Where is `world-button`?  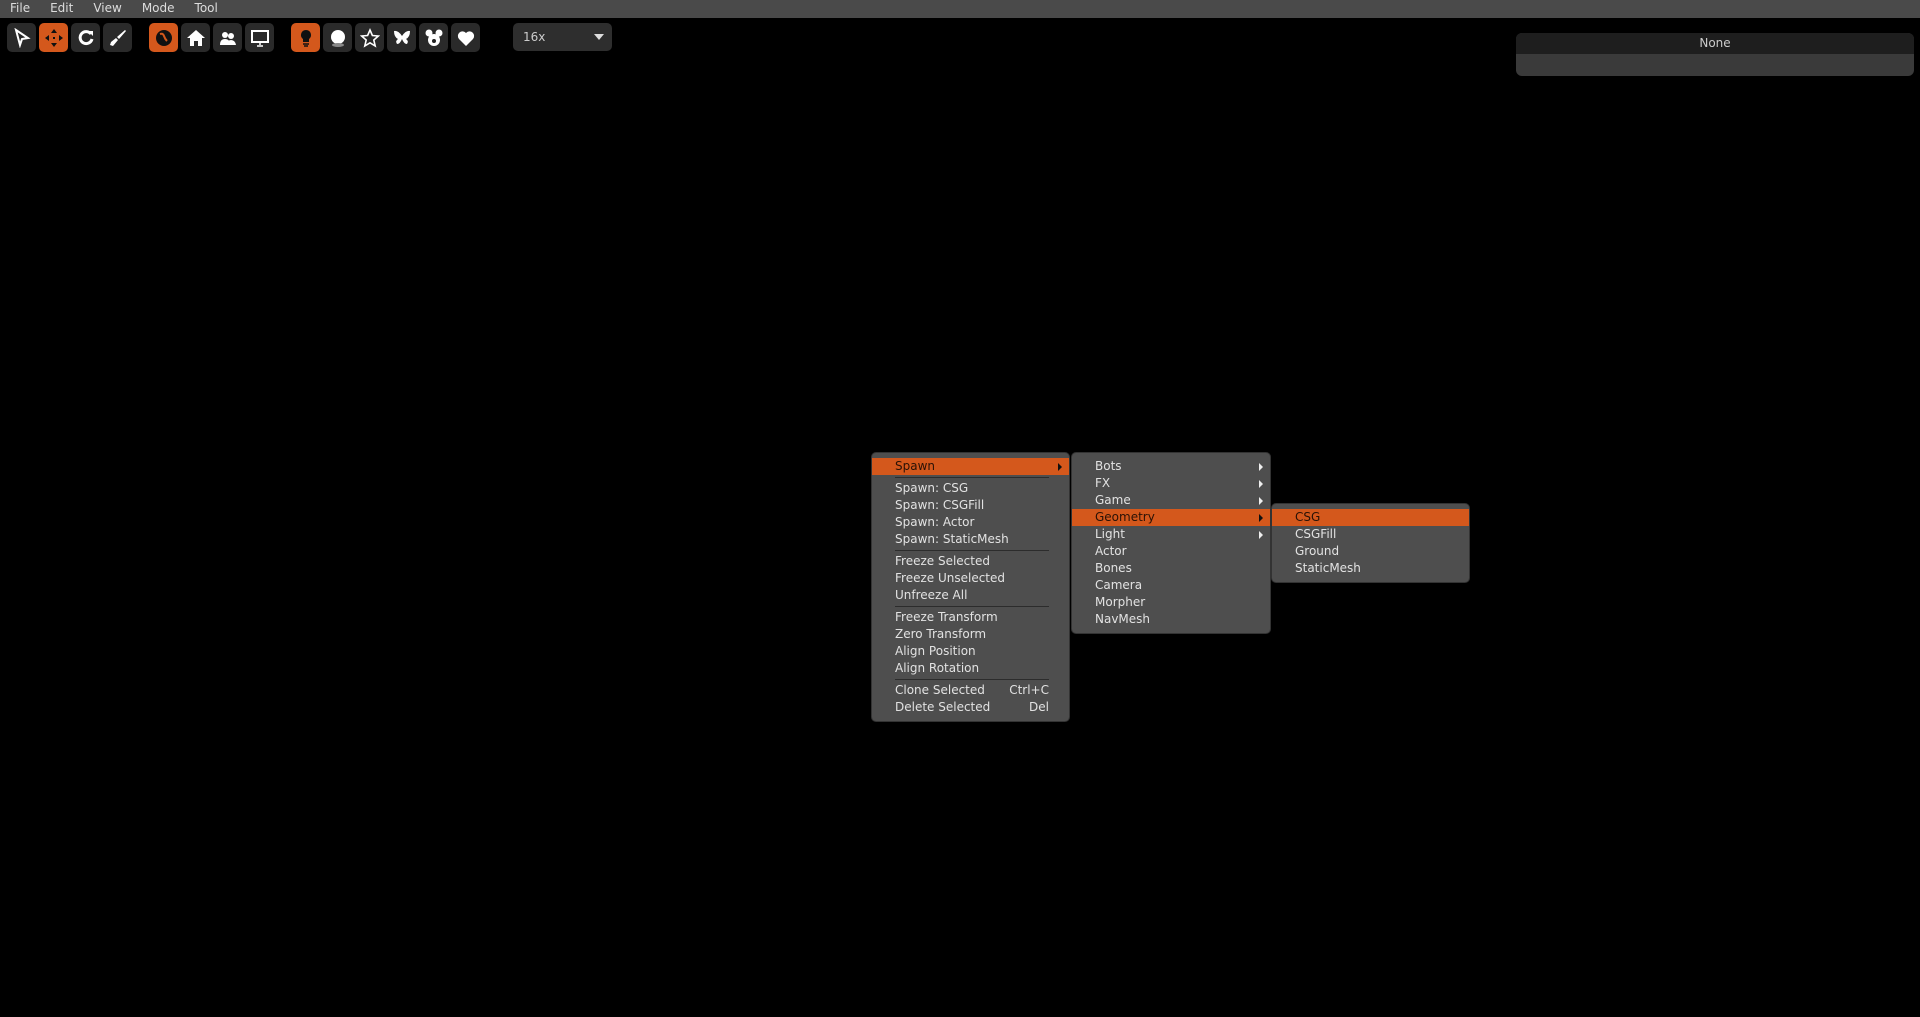 world-button is located at coordinates (163, 37).